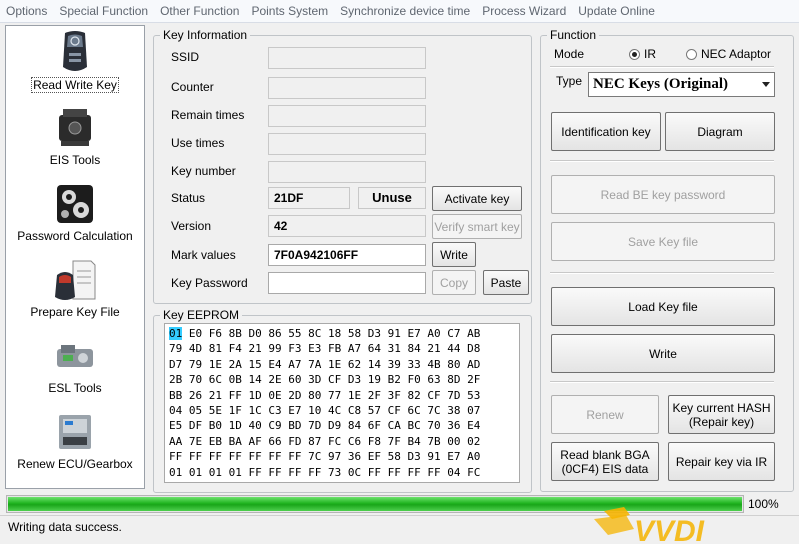  What do you see at coordinates (569, 81) in the screenshot?
I see `type-label: Type` at bounding box center [569, 81].